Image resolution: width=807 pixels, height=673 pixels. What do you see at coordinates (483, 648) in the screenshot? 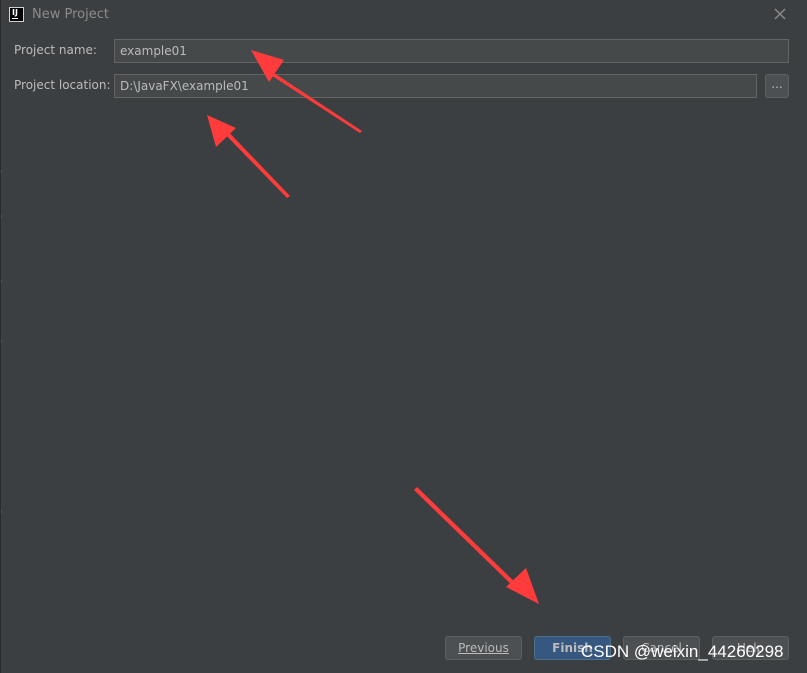
I see `previous-button: Previous` at bounding box center [483, 648].